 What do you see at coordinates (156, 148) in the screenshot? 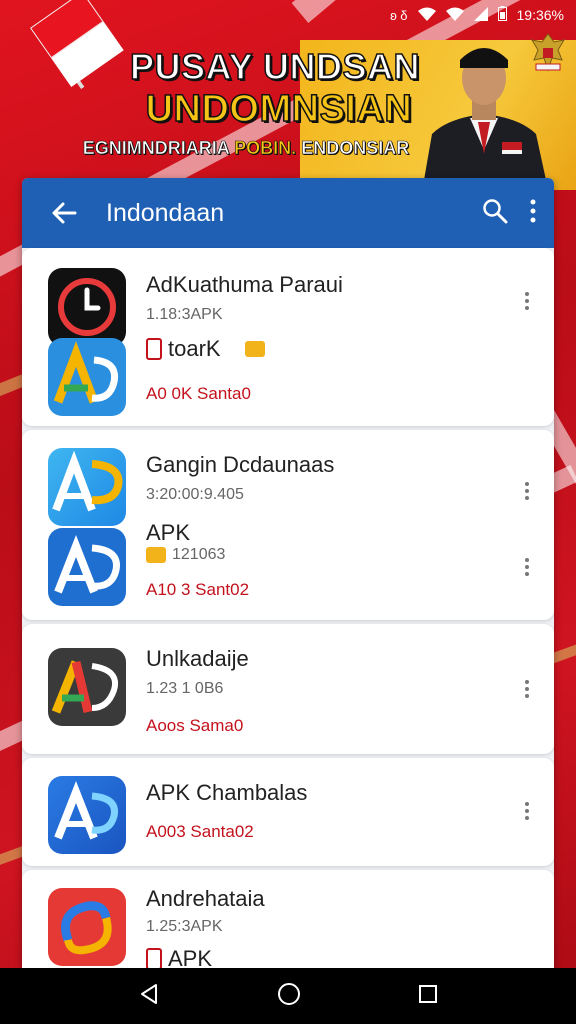
I see `banner-subtitle-part1: EGNIMNDRIARIA` at bounding box center [156, 148].